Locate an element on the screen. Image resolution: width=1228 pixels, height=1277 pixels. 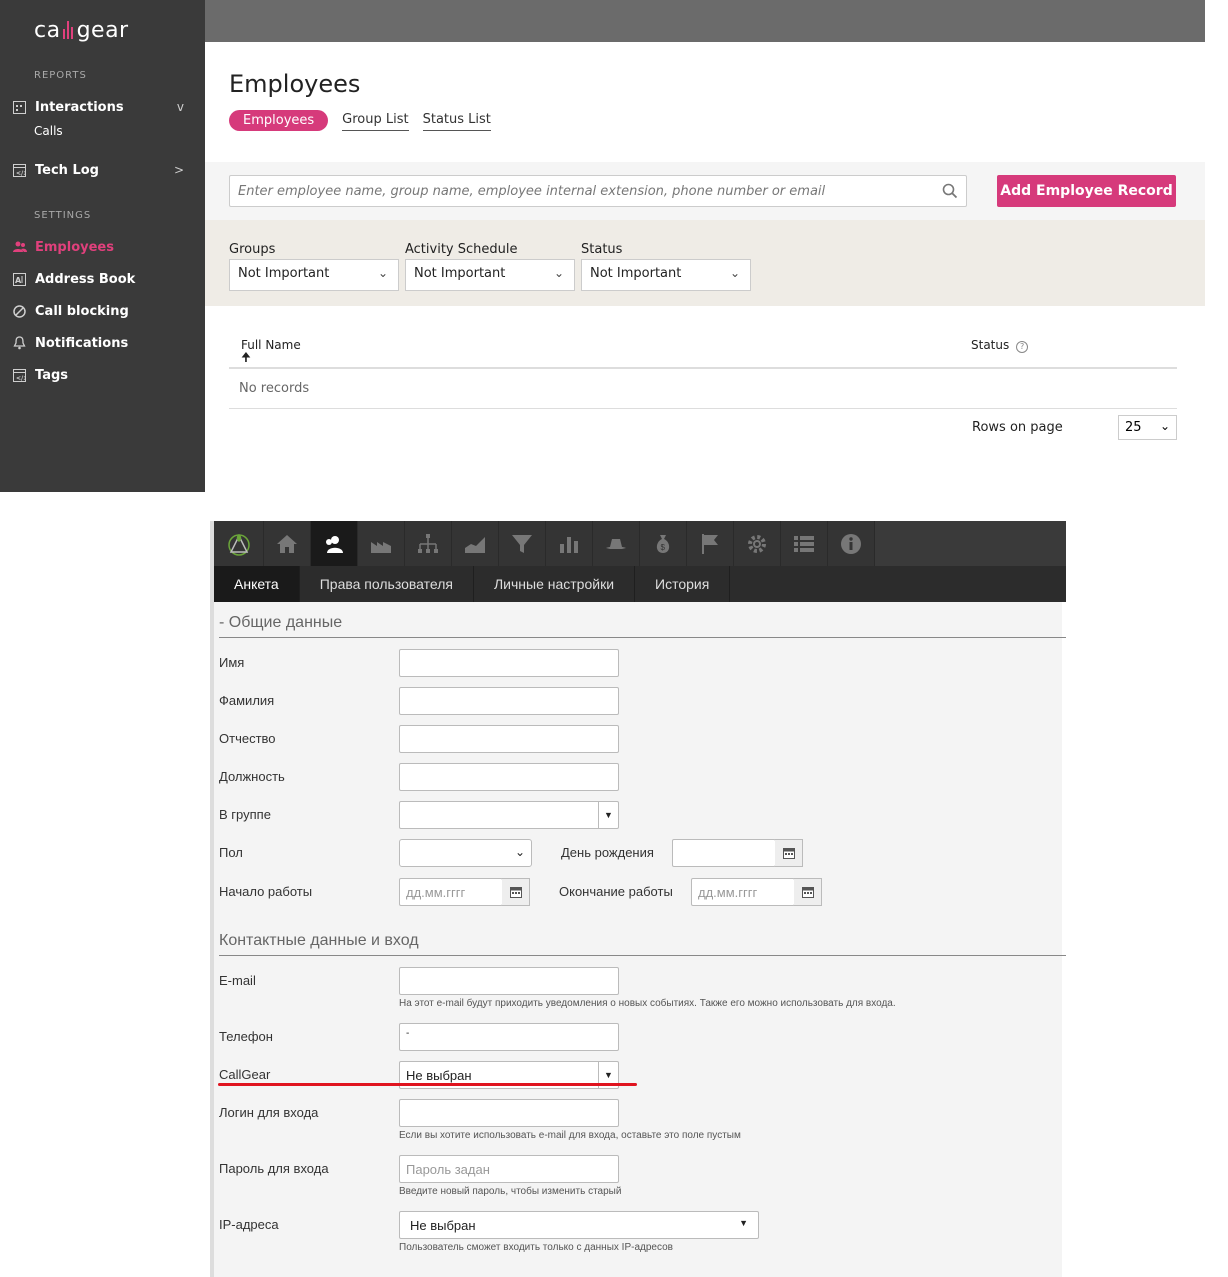
gender-select: ⌄ is located at coordinates (465, 853).